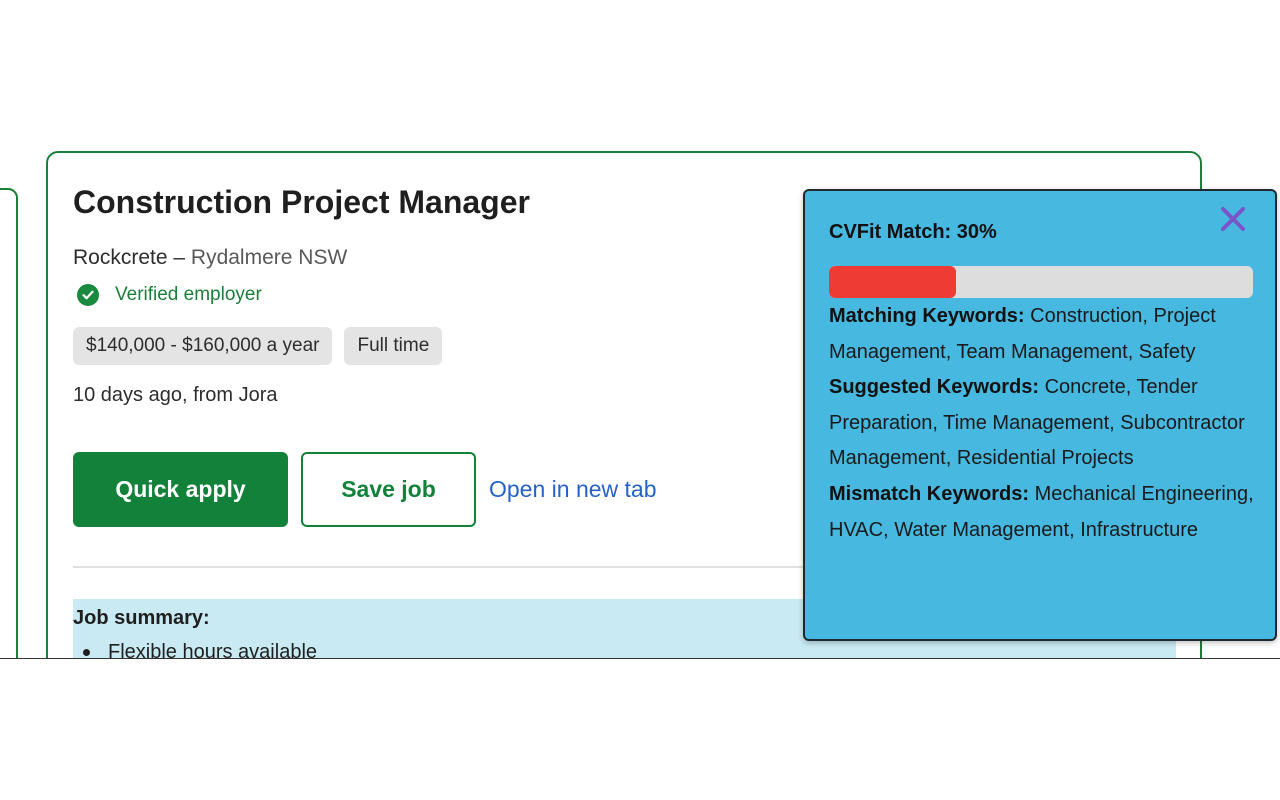 Image resolution: width=1280 pixels, height=800 pixels. What do you see at coordinates (213, 650) in the screenshot?
I see `summary-item-text: Flexible hours available` at bounding box center [213, 650].